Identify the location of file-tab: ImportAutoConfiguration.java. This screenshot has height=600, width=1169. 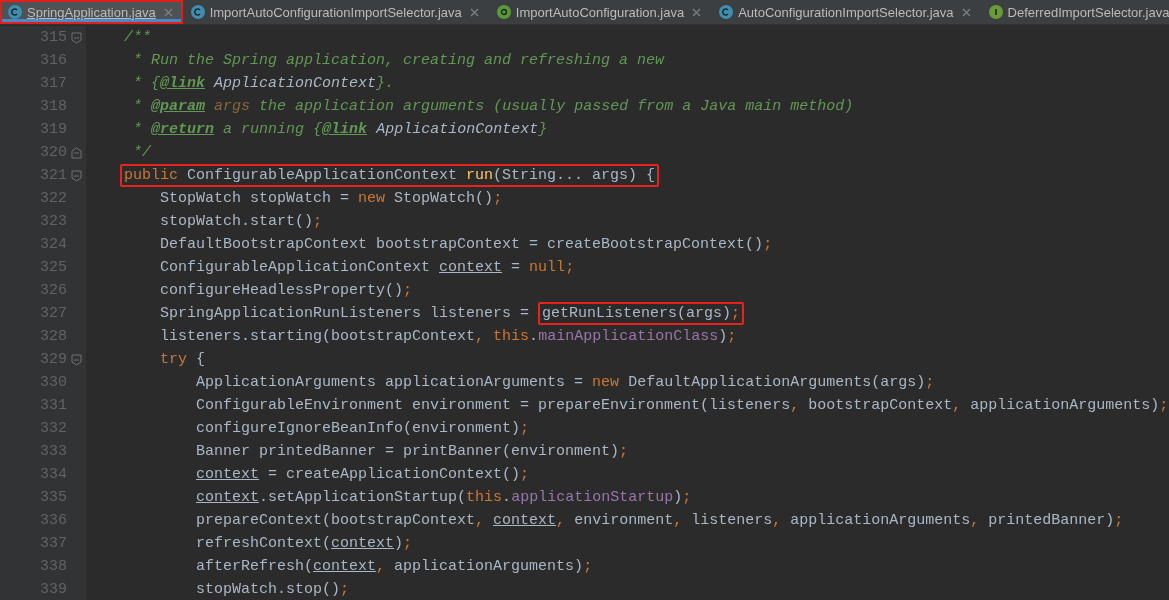
(600, 12).